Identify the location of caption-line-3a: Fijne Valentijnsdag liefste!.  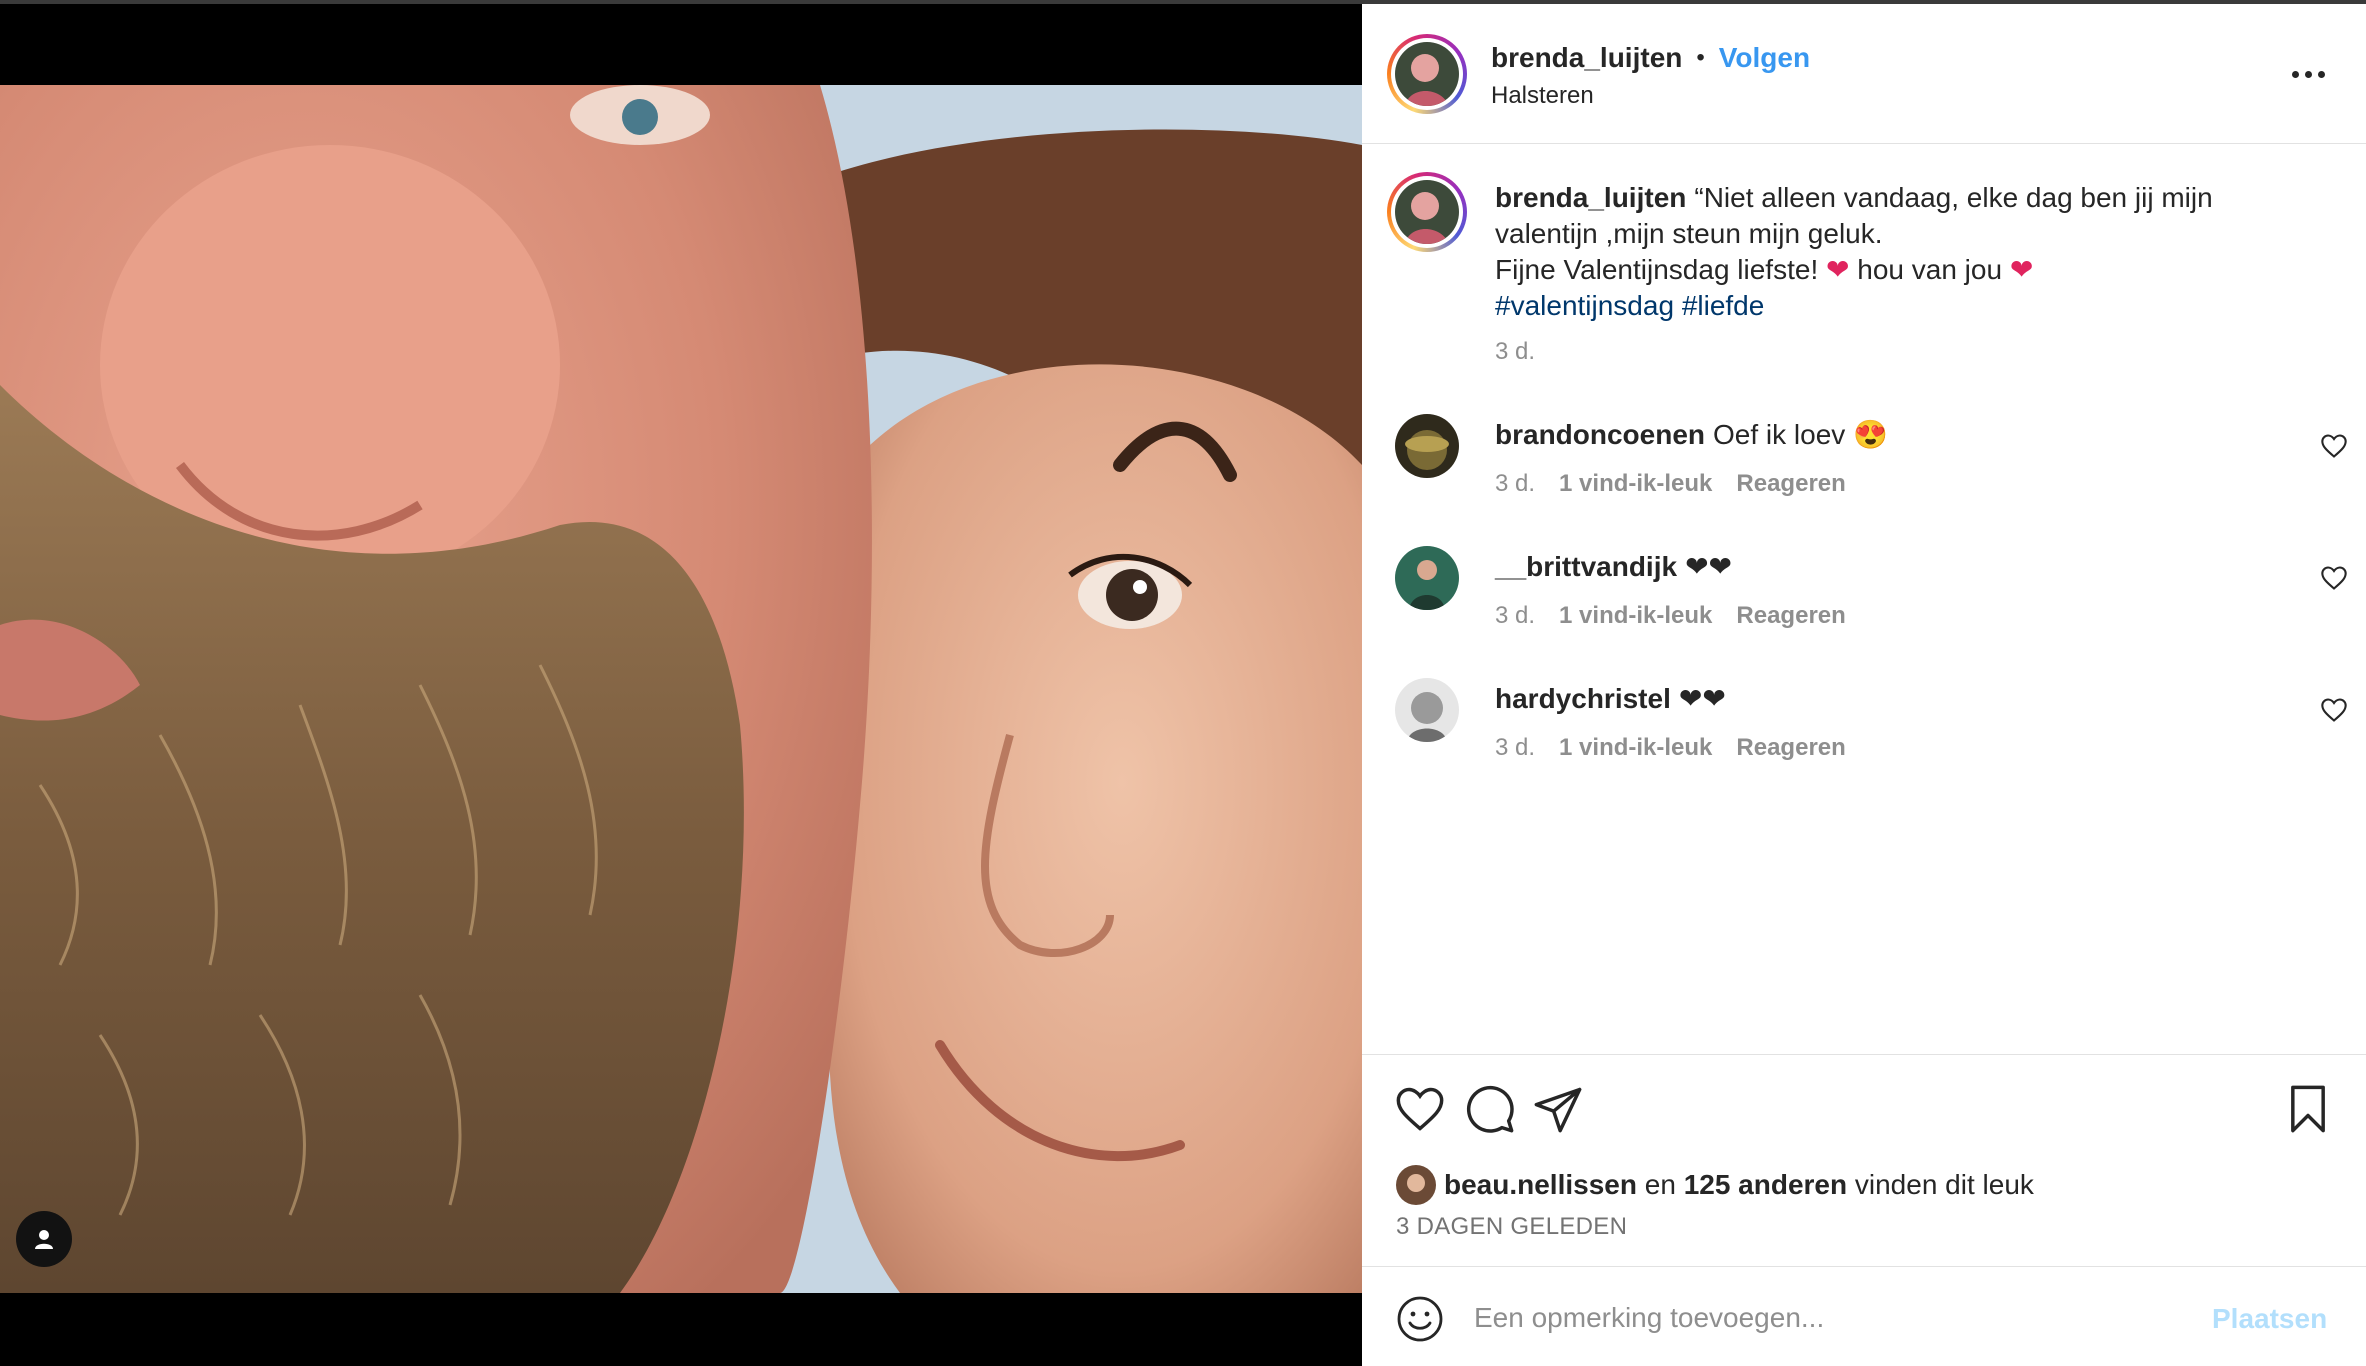
(1657, 269).